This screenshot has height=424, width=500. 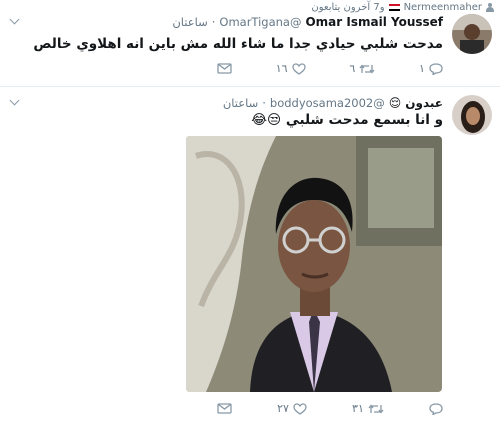 What do you see at coordinates (395, 103) in the screenshot?
I see `display-name-emoji: 😌` at bounding box center [395, 103].